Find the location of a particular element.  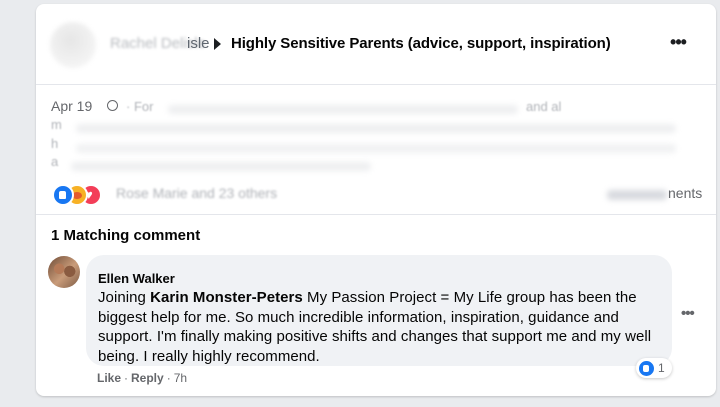

post-text-fragment: m is located at coordinates (56, 124).